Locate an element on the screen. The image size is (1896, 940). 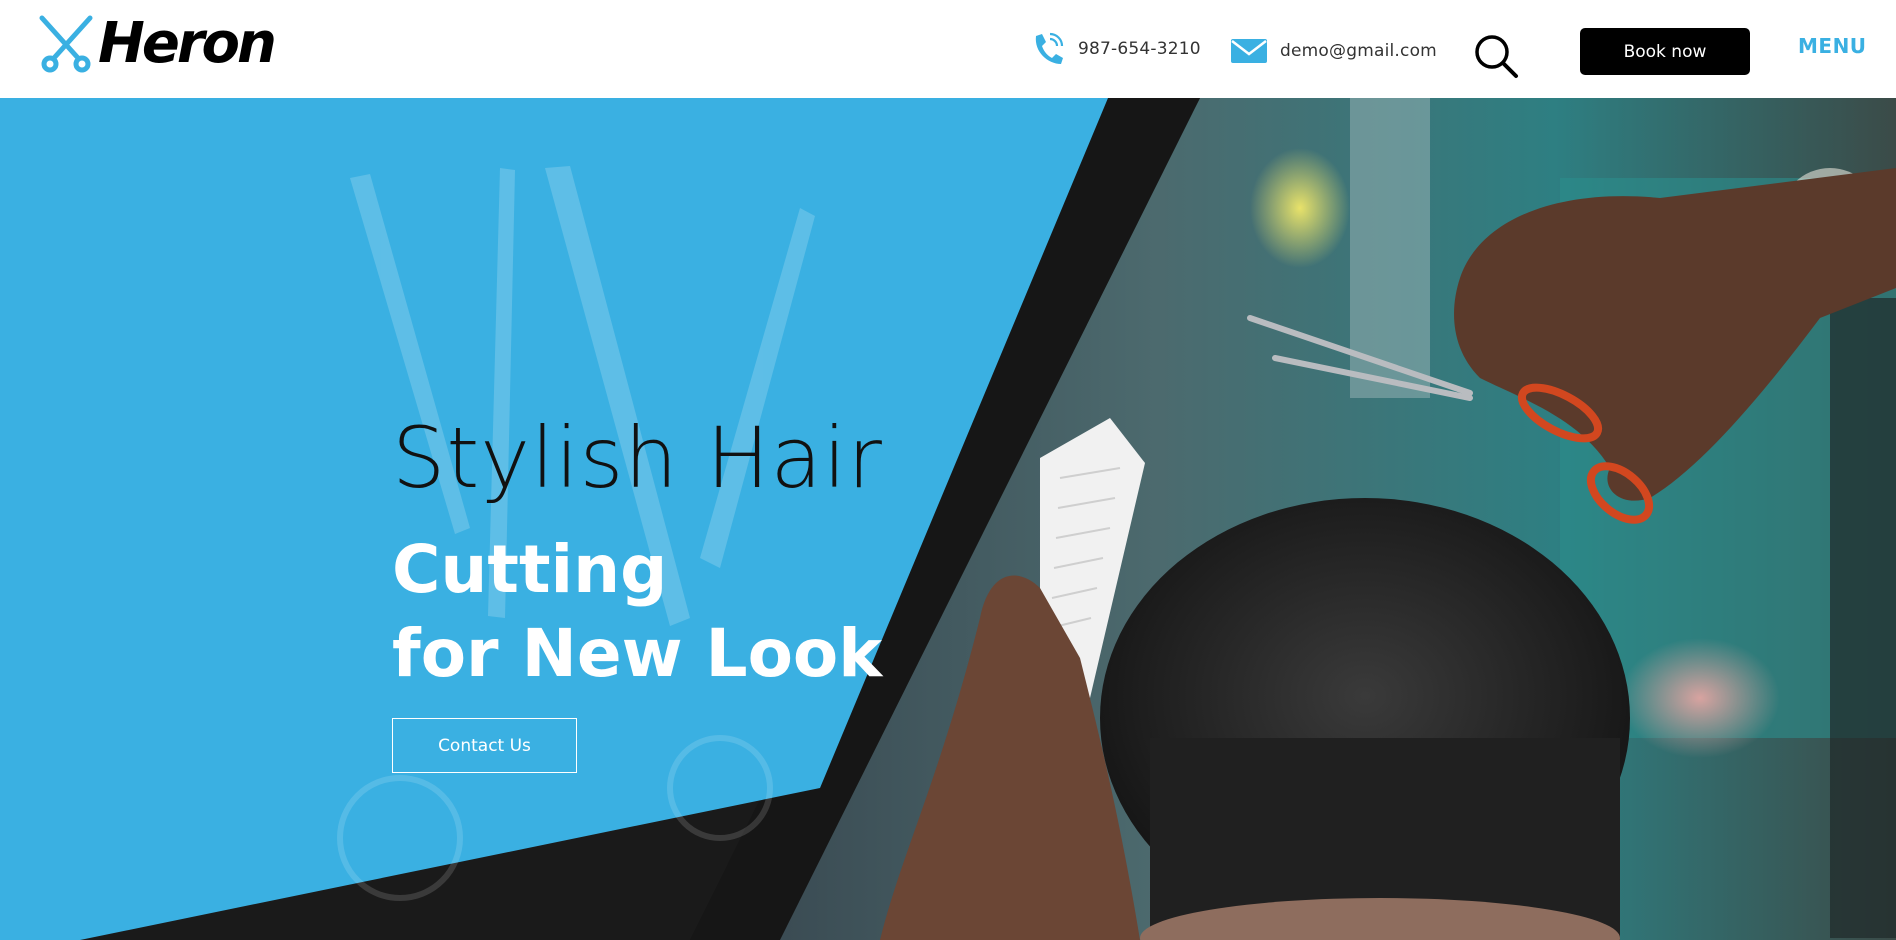
header-email: demo@gmail.com is located at coordinates (1333, 51).